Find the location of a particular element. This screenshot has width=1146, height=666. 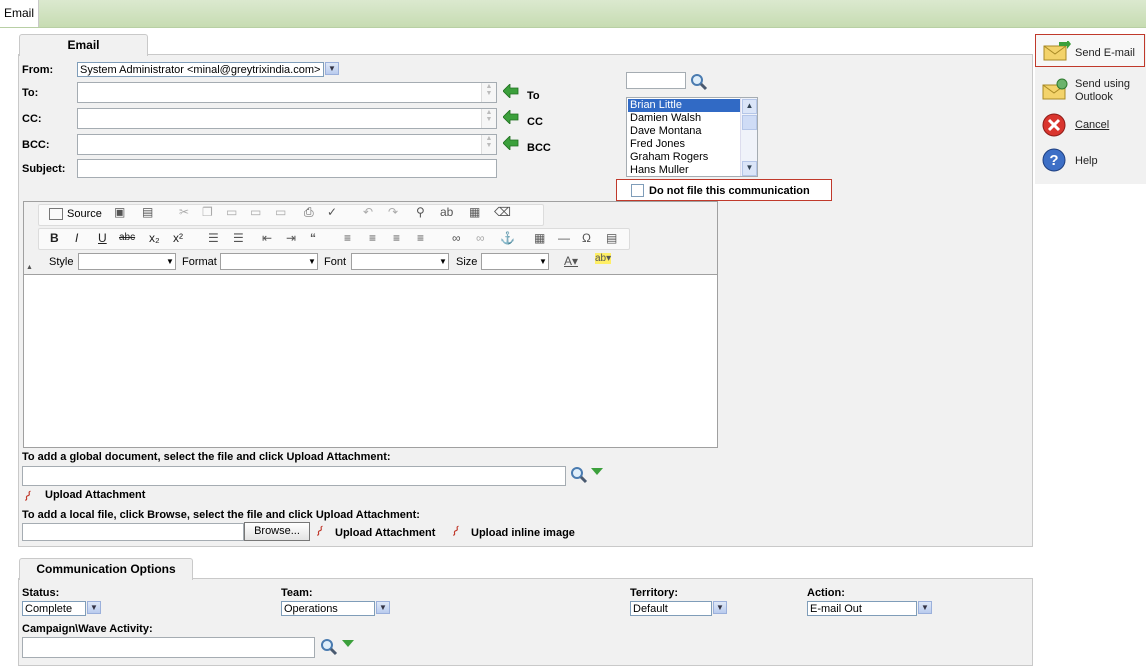

link-icon: ∞ is located at coordinates (456, 238).